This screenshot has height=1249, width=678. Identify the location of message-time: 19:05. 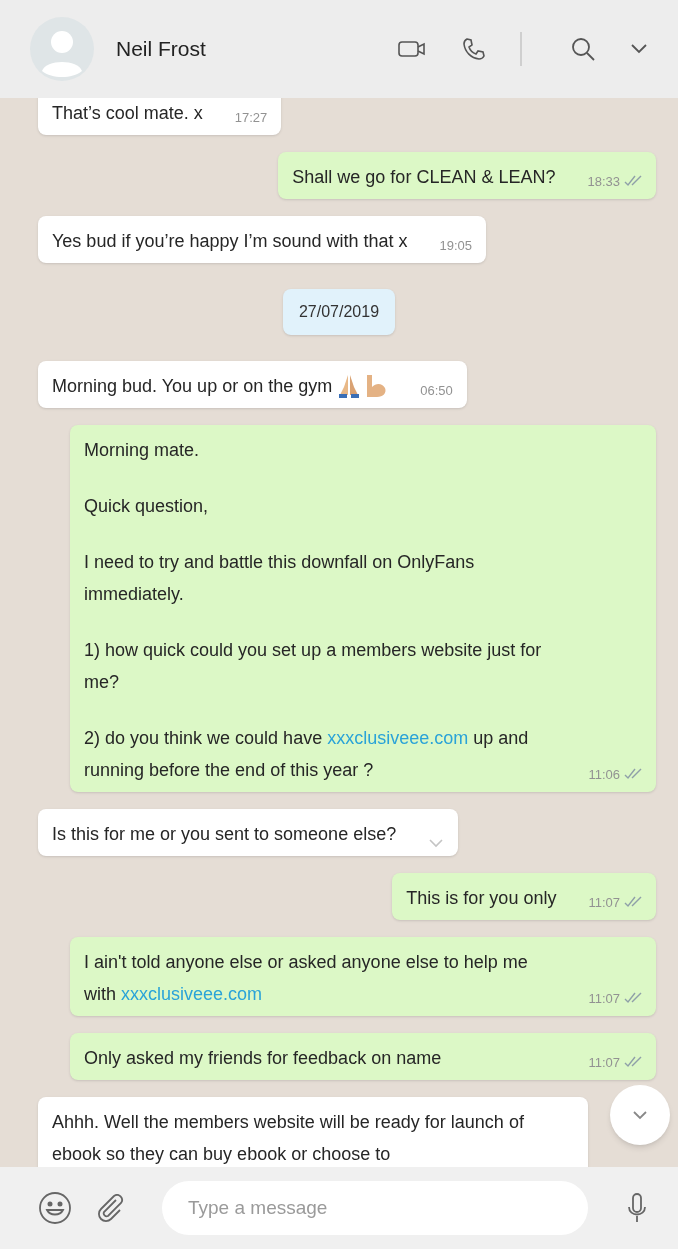
(456, 245).